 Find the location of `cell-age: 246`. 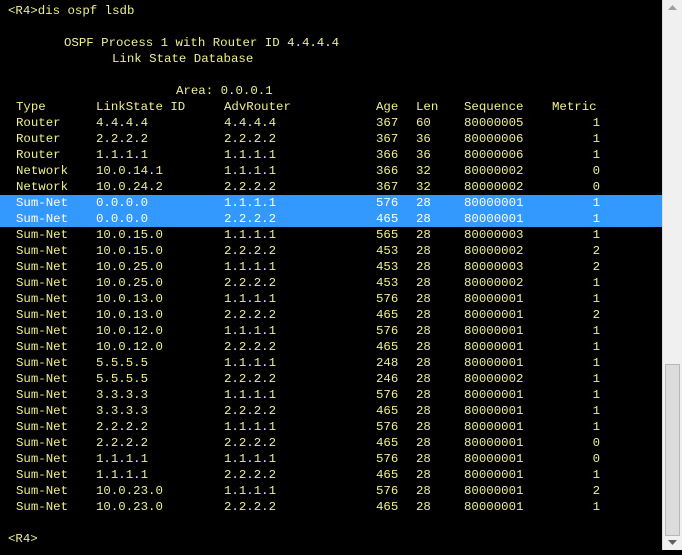

cell-age: 246 is located at coordinates (387, 379).